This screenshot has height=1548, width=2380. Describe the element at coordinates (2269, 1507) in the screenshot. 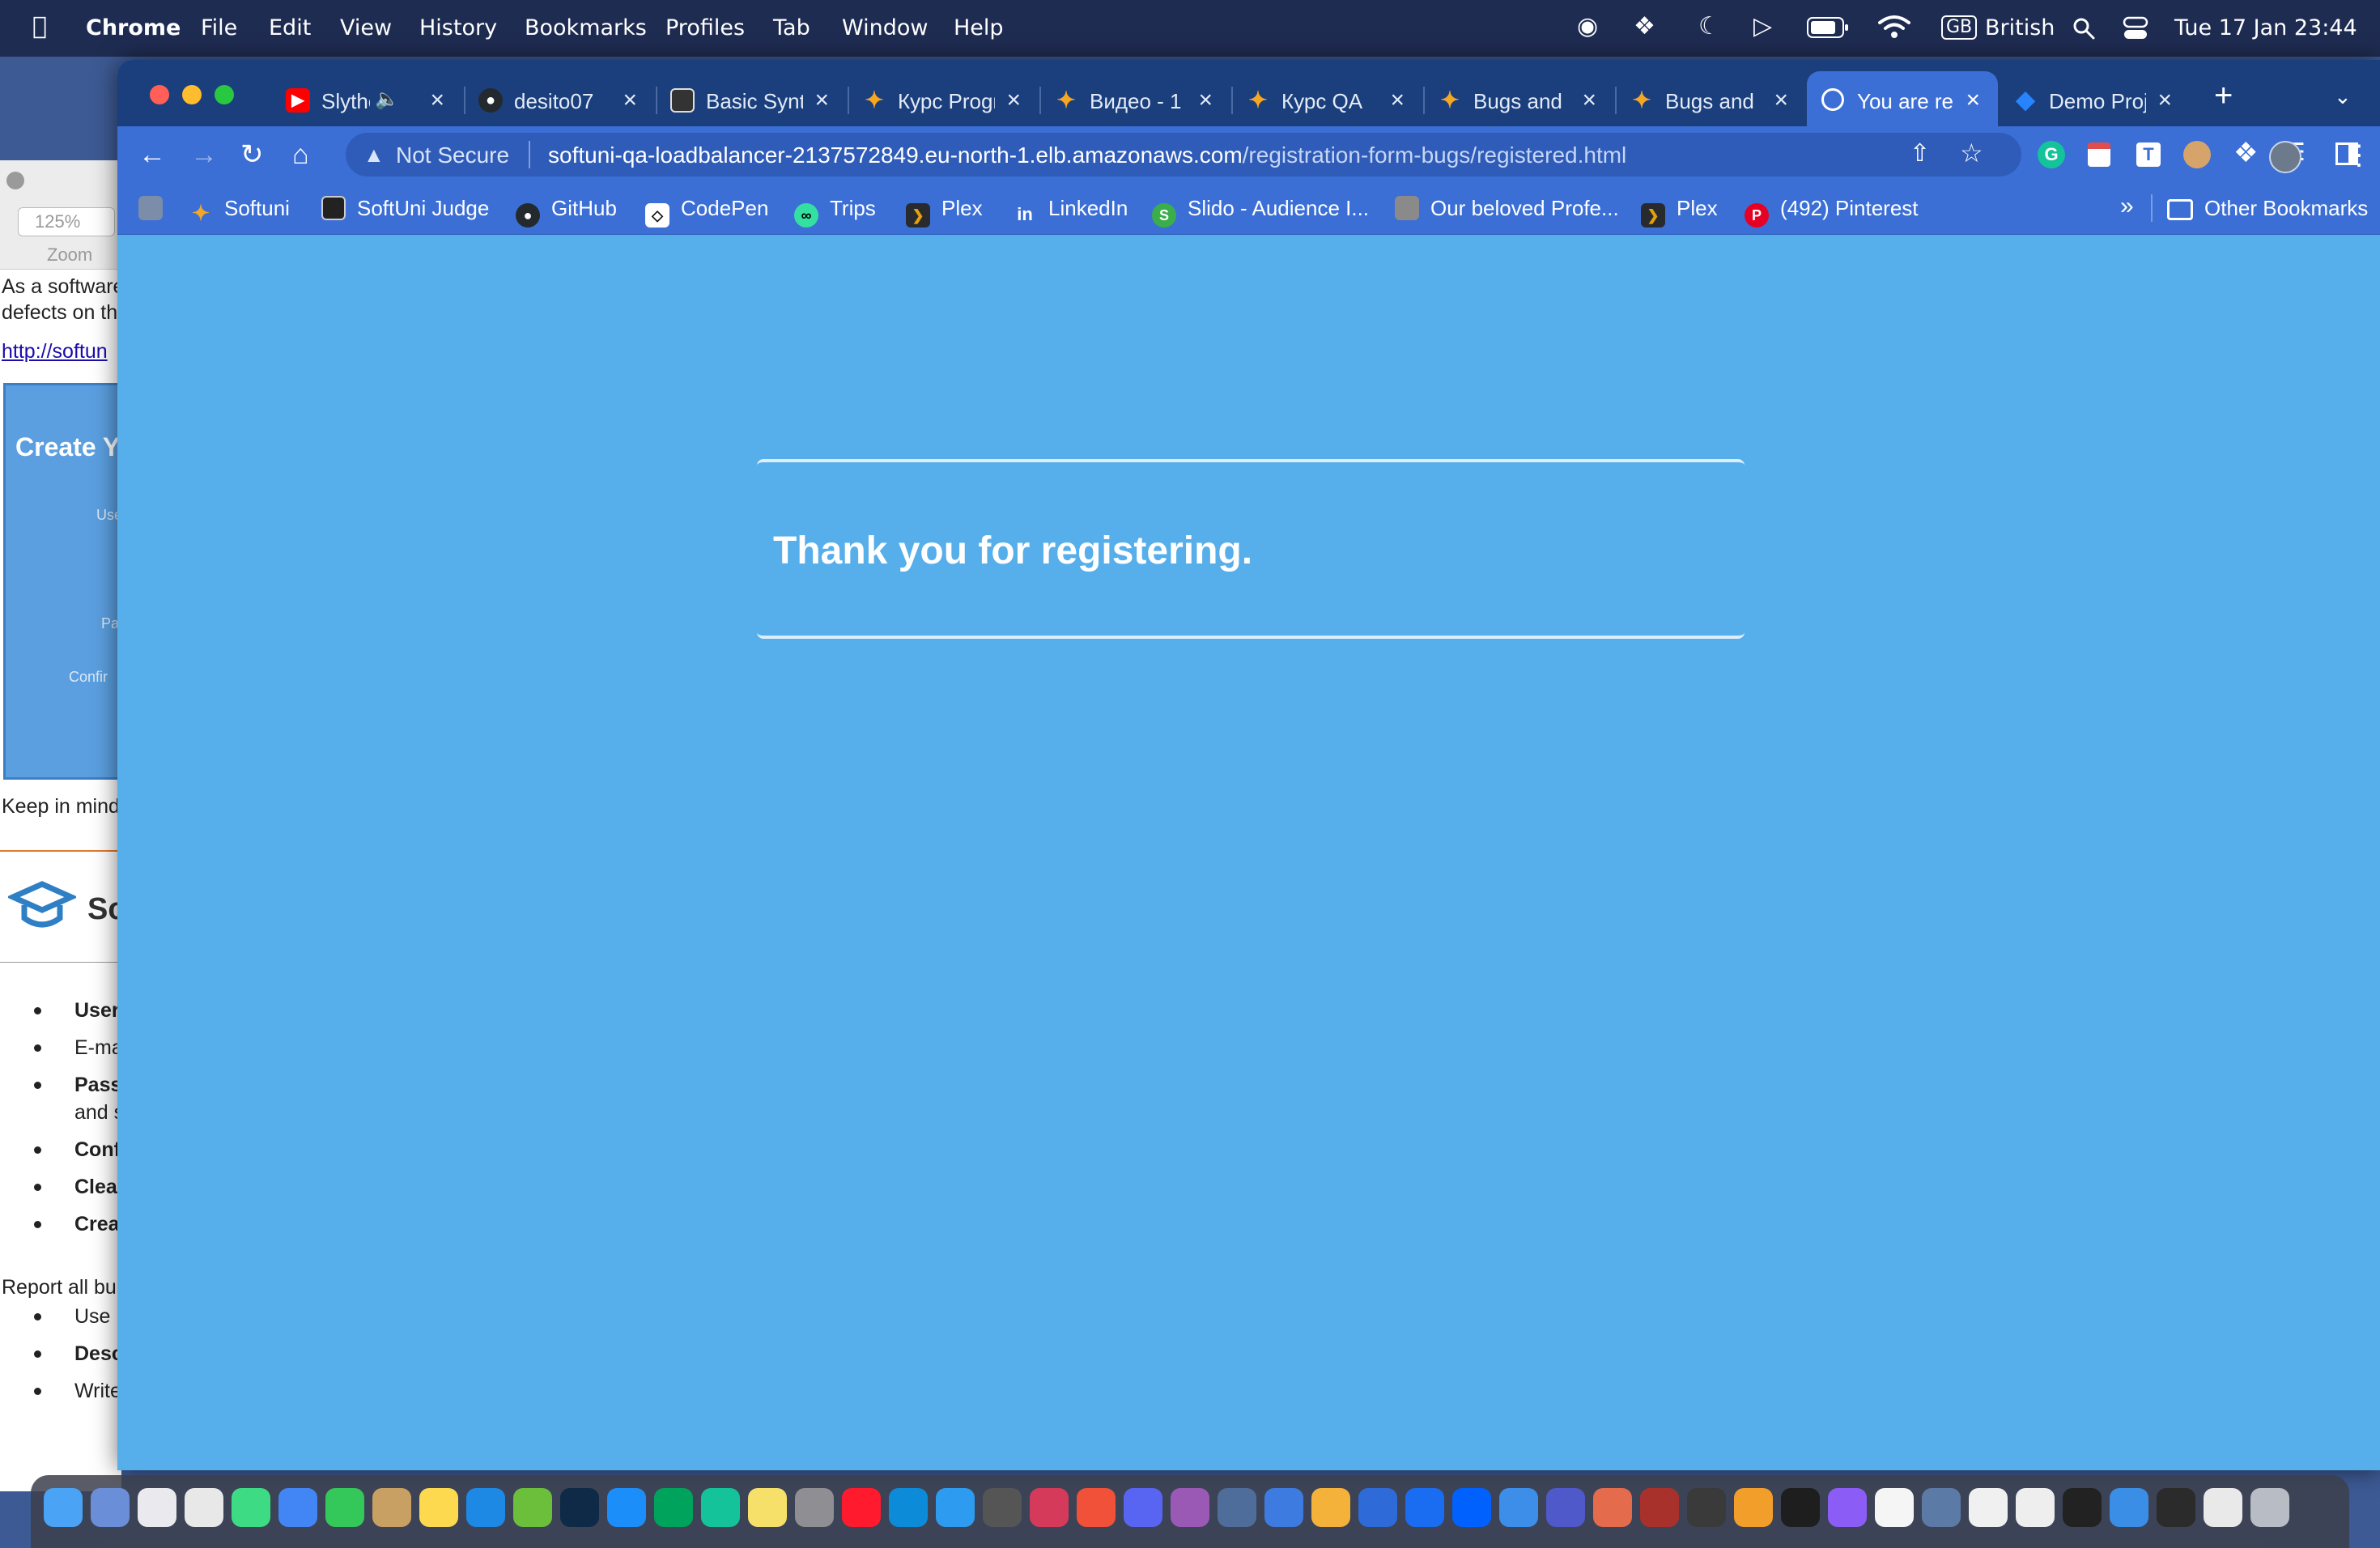

I see `trash-icon` at that location.